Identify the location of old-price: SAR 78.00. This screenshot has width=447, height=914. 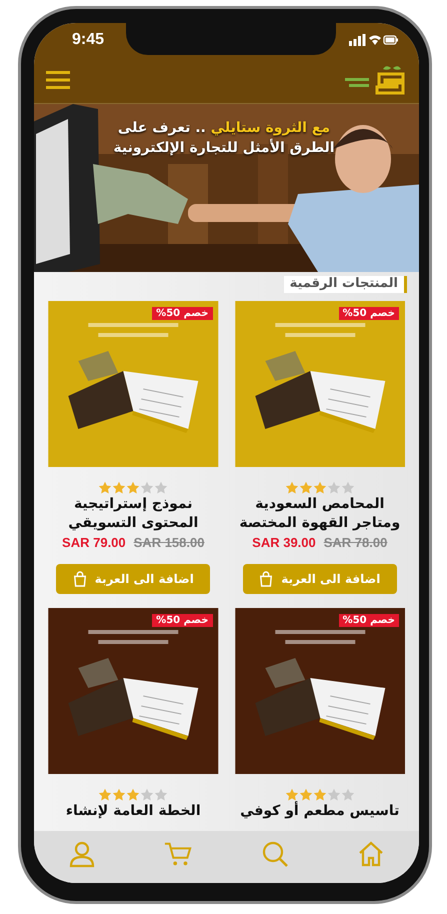
(356, 542).